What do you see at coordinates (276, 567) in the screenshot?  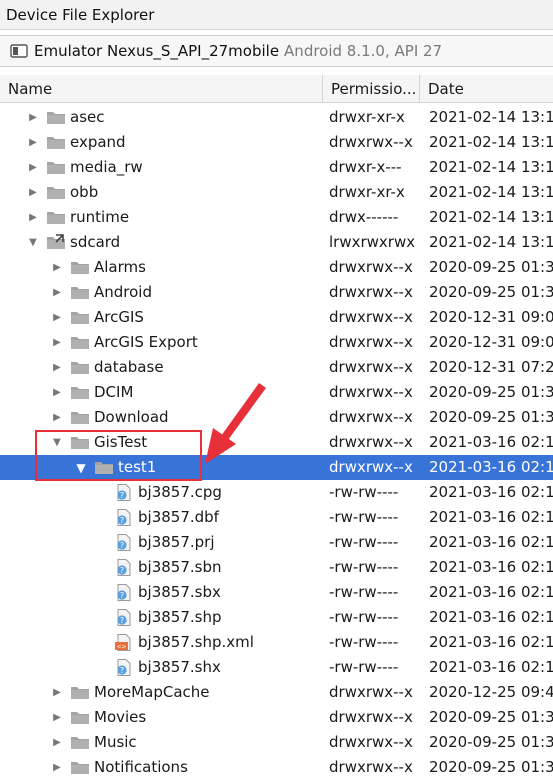 I see `tree-file-row: ? bj3857.sbn -rw-rw---- 2021-03-16 02:17` at bounding box center [276, 567].